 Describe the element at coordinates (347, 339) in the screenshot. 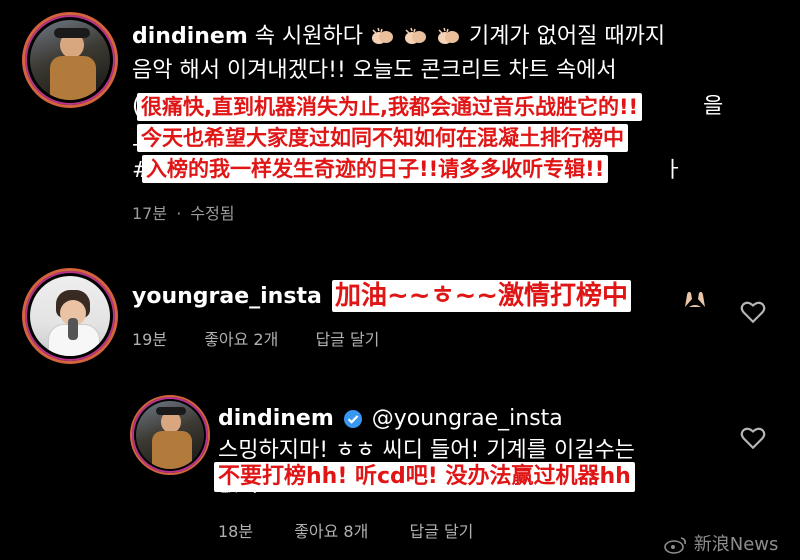

I see `comment1-reply-button: 답글 달기` at that location.